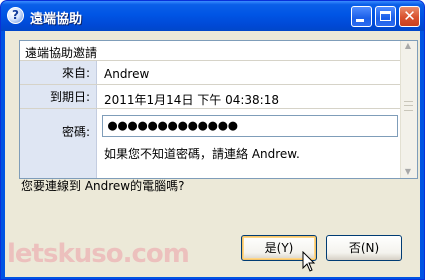 Image resolution: width=425 pixels, height=280 pixels. Describe the element at coordinates (56, 19) in the screenshot. I see `window-title: 遠端協助` at that location.